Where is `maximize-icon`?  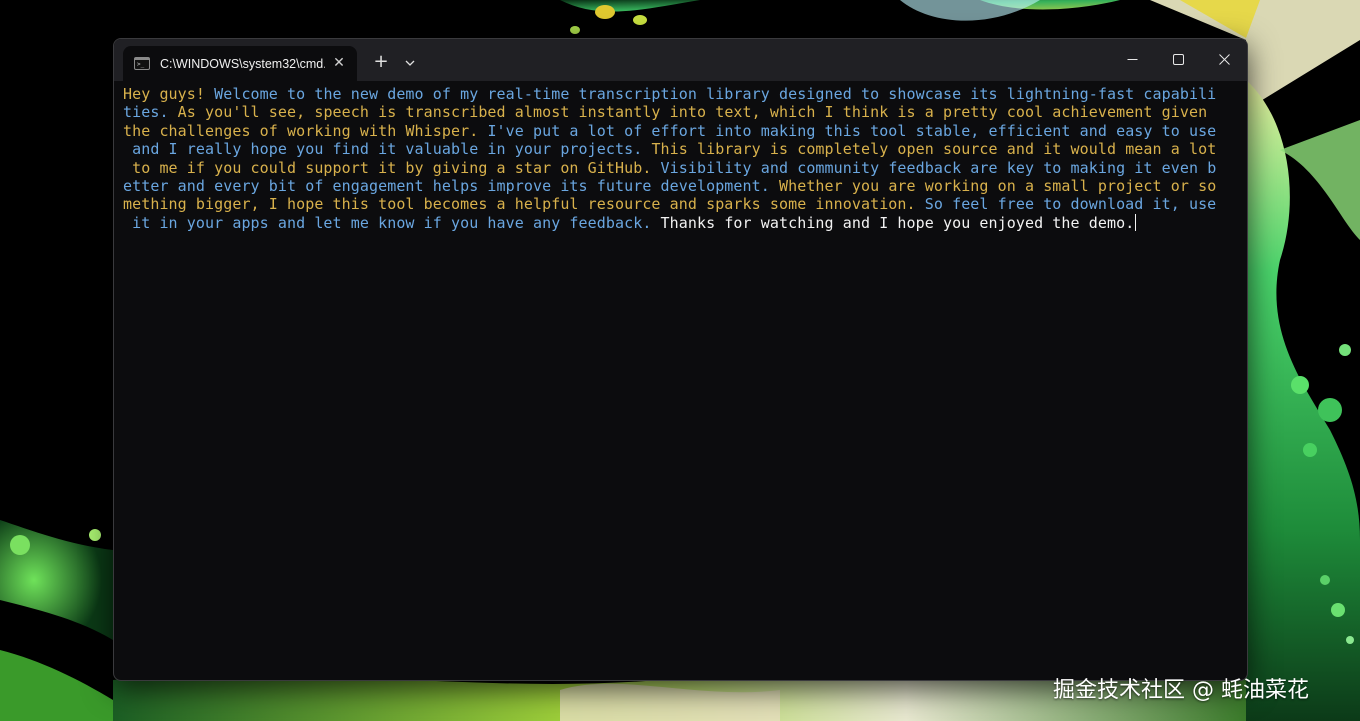
maximize-icon is located at coordinates (1178, 59).